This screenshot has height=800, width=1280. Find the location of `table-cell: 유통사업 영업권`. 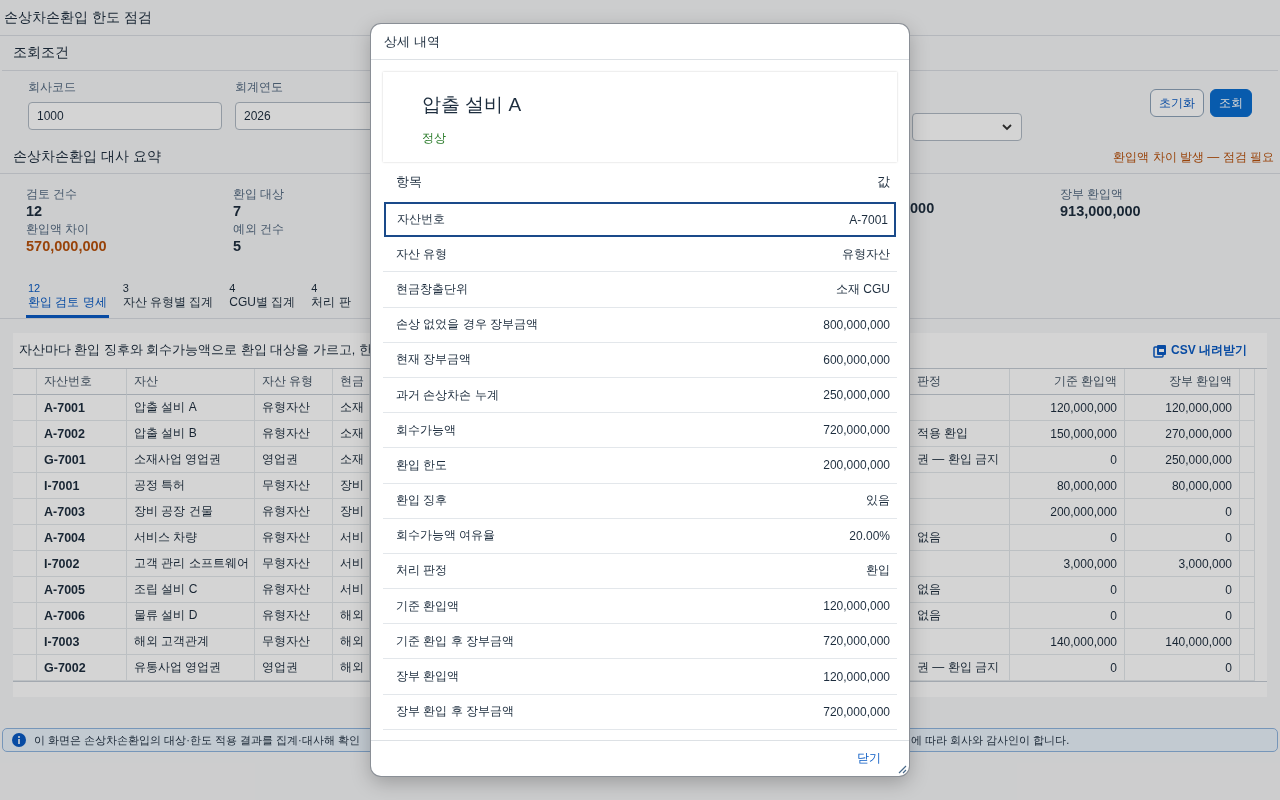

table-cell: 유통사업 영업권 is located at coordinates (178, 667).